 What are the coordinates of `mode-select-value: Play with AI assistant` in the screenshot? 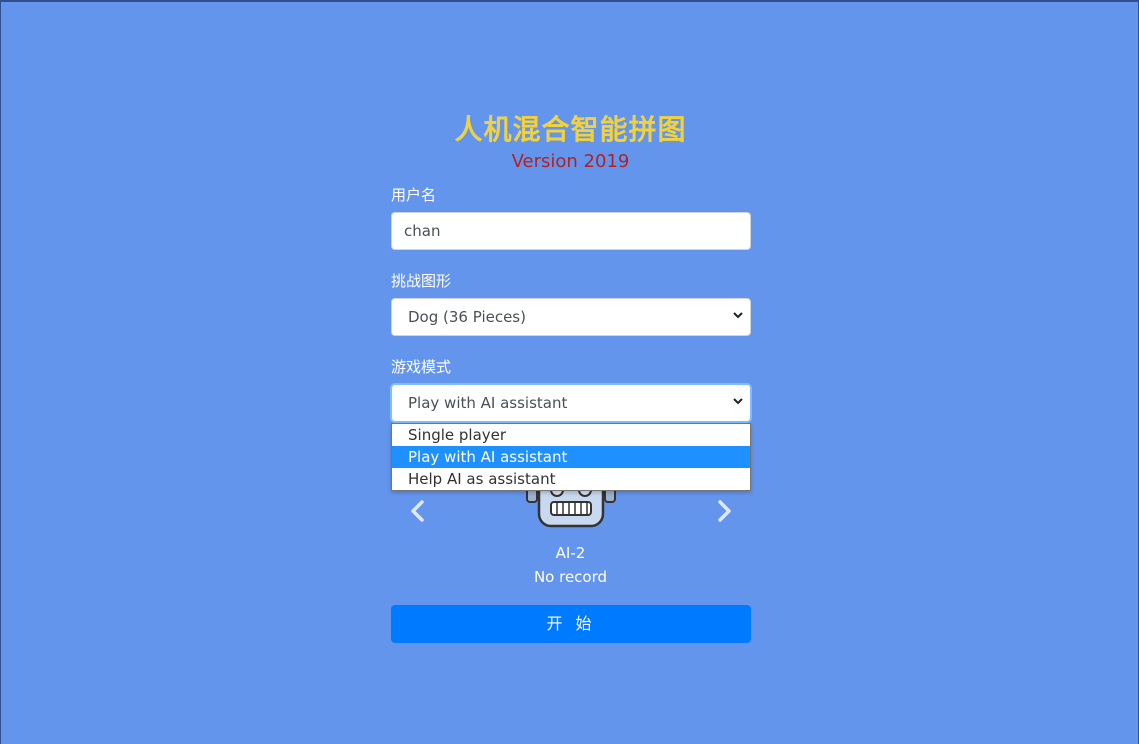 It's located at (488, 403).